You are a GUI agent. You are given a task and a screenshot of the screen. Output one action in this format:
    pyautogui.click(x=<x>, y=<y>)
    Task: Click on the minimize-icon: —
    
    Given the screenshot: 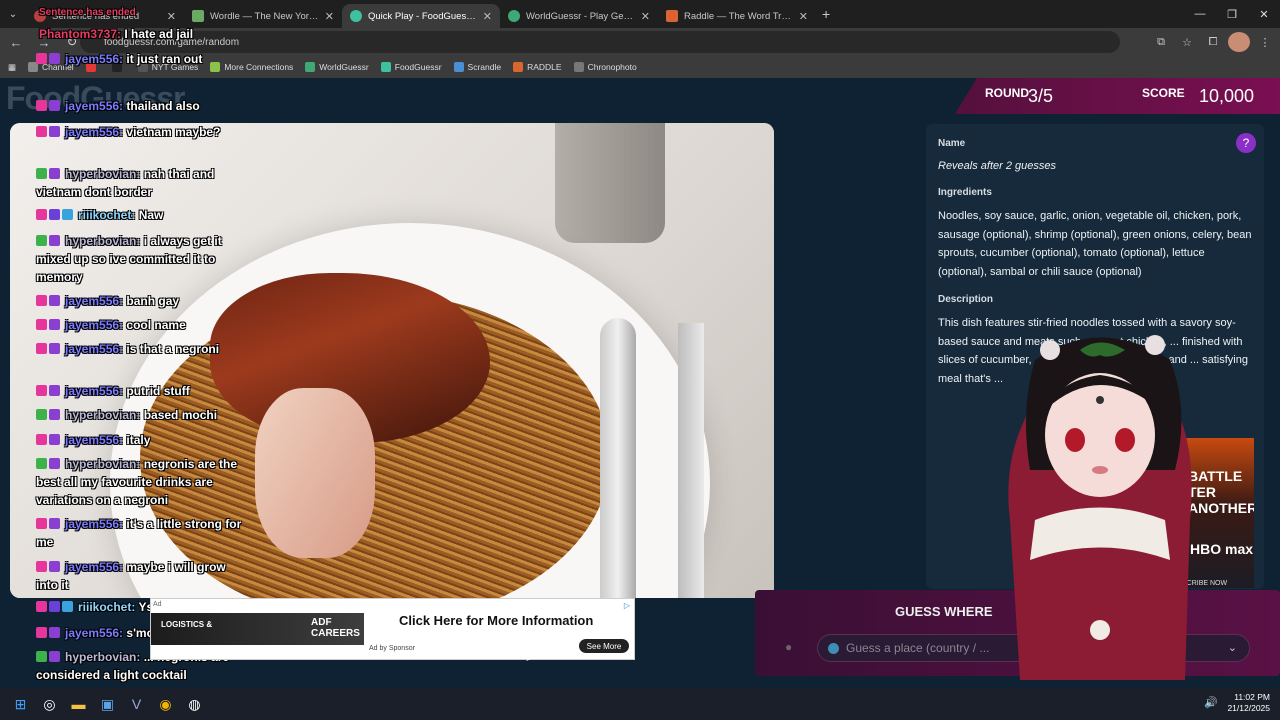 What is the action you would take?
    pyautogui.click(x=1200, y=14)
    